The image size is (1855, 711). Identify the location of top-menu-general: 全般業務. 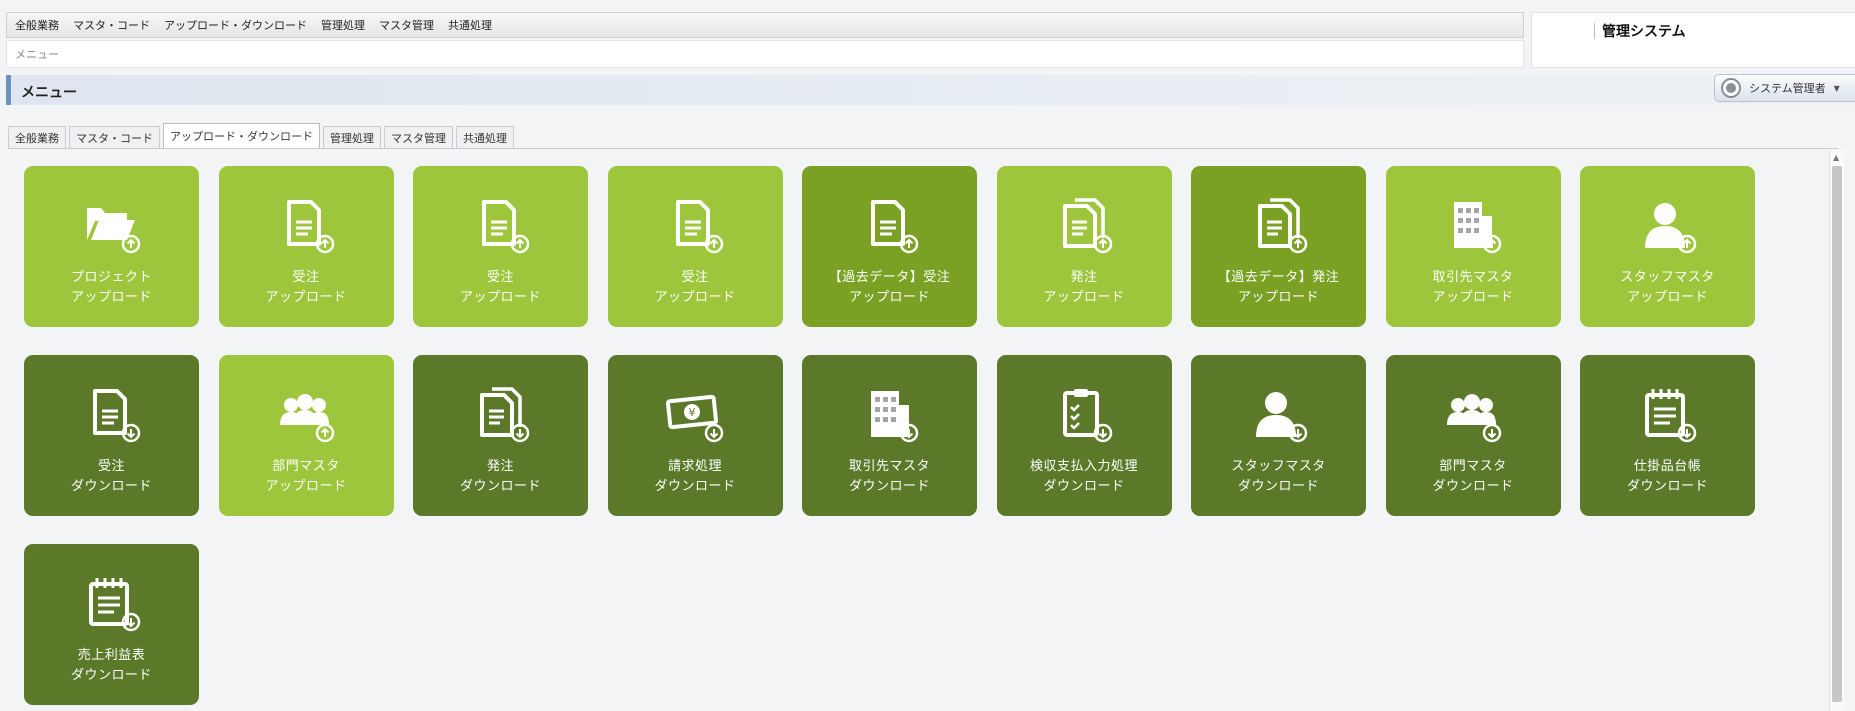
(37, 25).